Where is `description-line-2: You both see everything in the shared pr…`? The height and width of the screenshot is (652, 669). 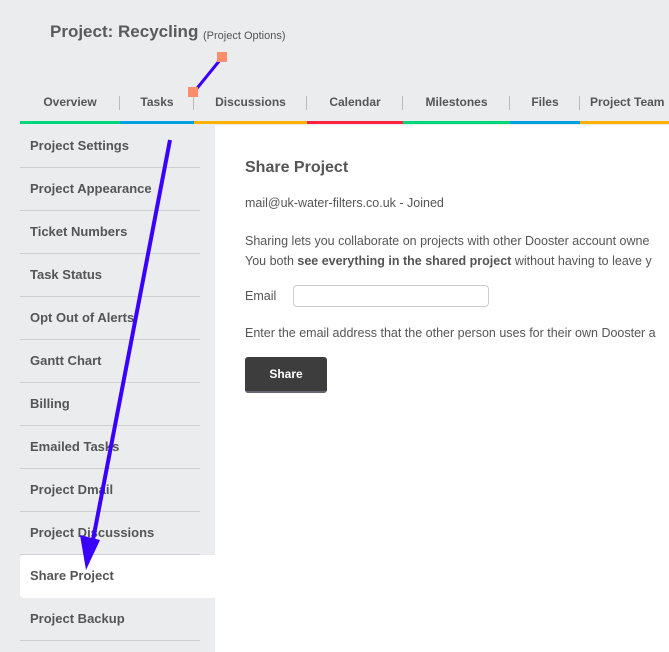 description-line-2: You both see everything in the shared pr… is located at coordinates (448, 261).